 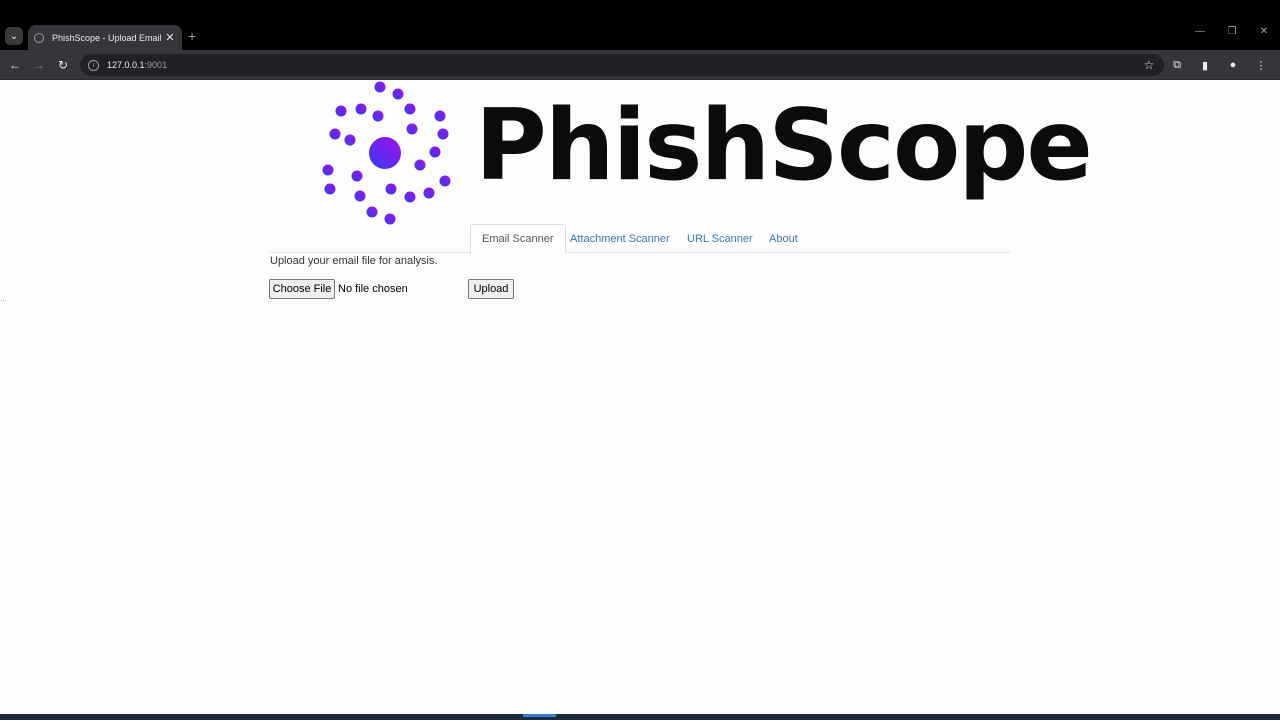 I want to click on browser-tab: PhishScope - Upload Email ✕, so click(x=105, y=37).